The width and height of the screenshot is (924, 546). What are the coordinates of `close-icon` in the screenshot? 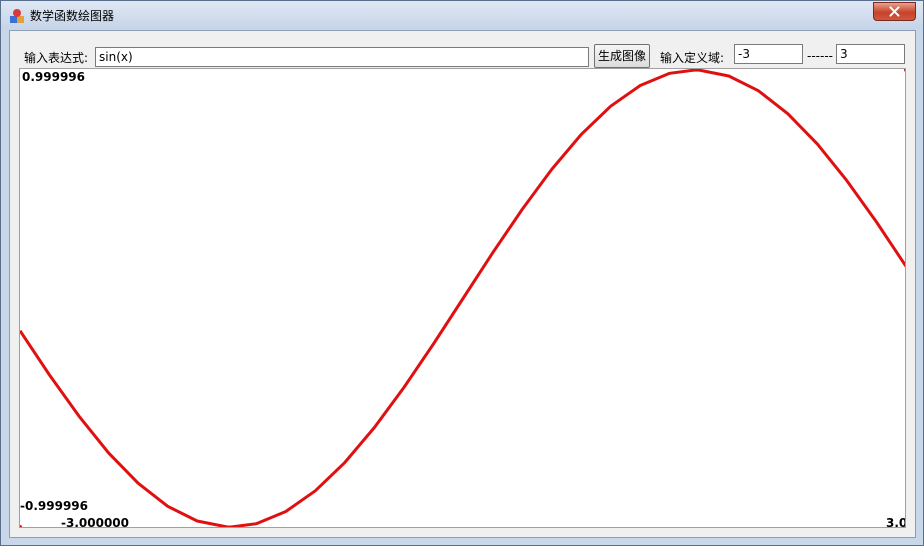 It's located at (894, 11).